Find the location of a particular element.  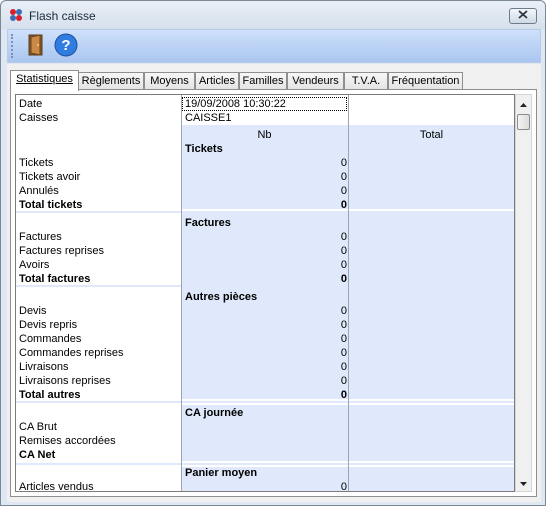

scroll-thumb is located at coordinates (523, 122).